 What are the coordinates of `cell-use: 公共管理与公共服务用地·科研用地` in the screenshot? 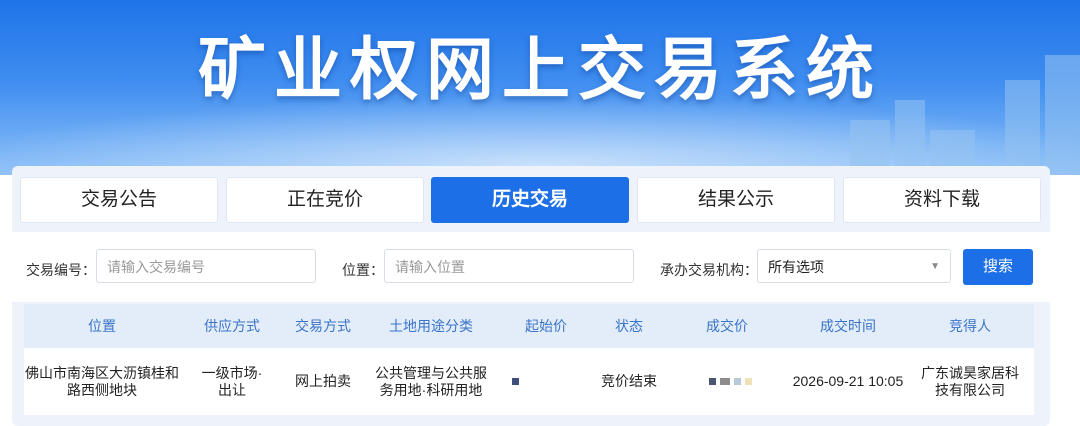 It's located at (431, 381).